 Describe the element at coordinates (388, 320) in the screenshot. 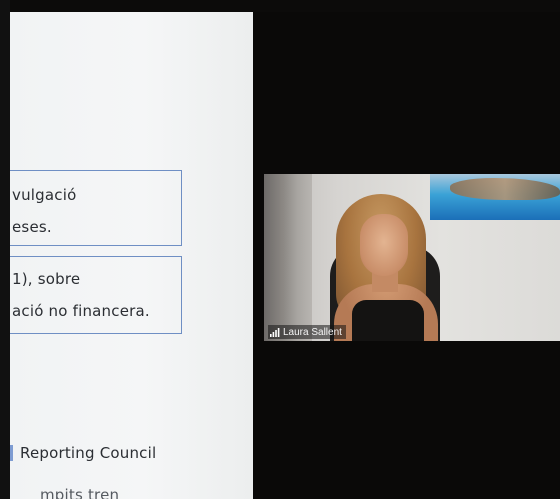

I see `participant-top` at that location.